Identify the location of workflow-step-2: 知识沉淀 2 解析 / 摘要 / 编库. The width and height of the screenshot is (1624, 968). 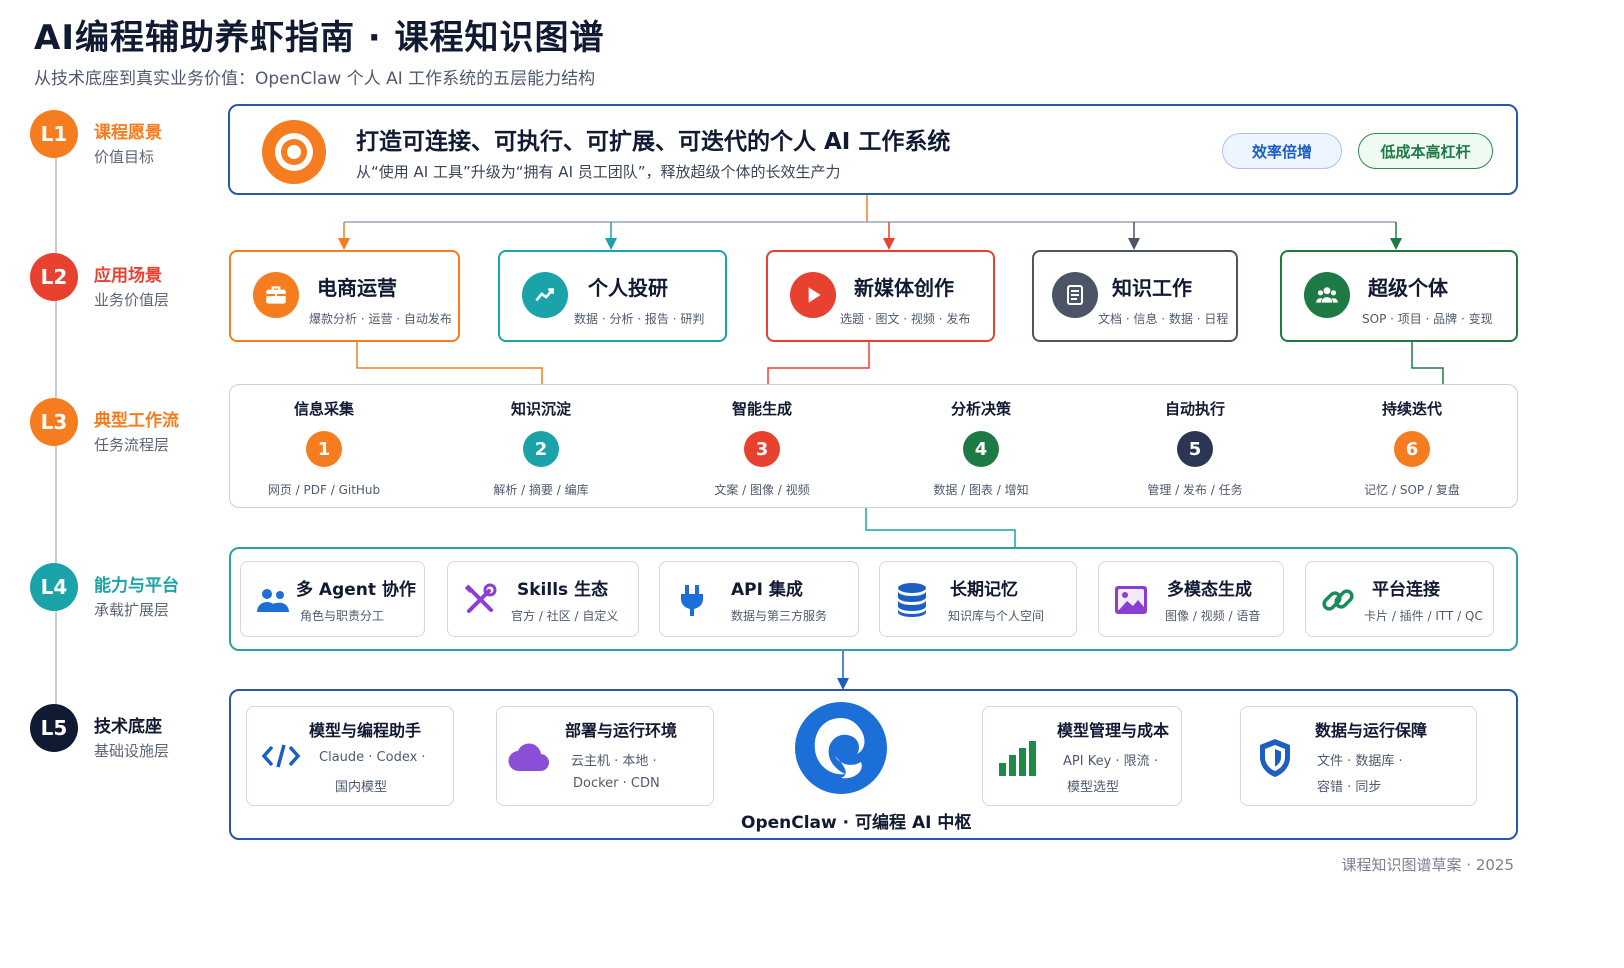
(541, 448).